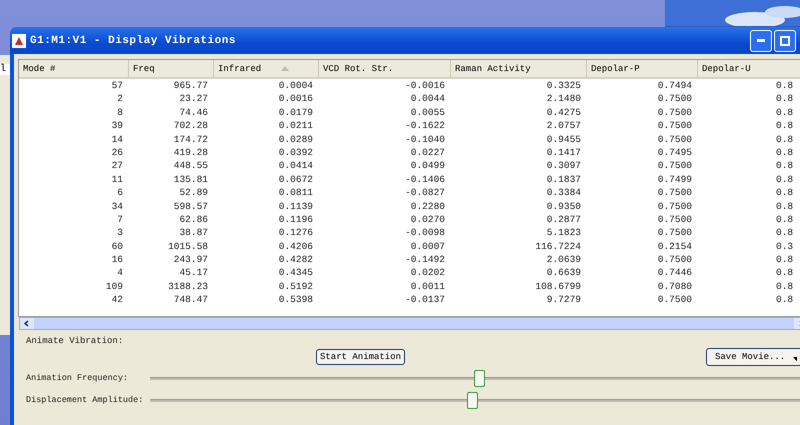 Image resolution: width=800 pixels, height=425 pixels. What do you see at coordinates (385, 68) in the screenshot?
I see `column-header: VCD Rot. Str.` at bounding box center [385, 68].